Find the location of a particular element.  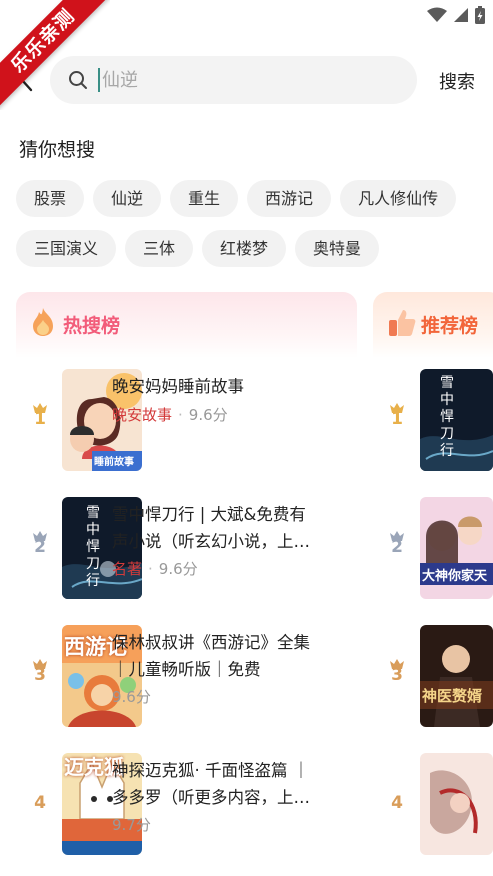

thumbs-up-icon is located at coordinates (402, 323).